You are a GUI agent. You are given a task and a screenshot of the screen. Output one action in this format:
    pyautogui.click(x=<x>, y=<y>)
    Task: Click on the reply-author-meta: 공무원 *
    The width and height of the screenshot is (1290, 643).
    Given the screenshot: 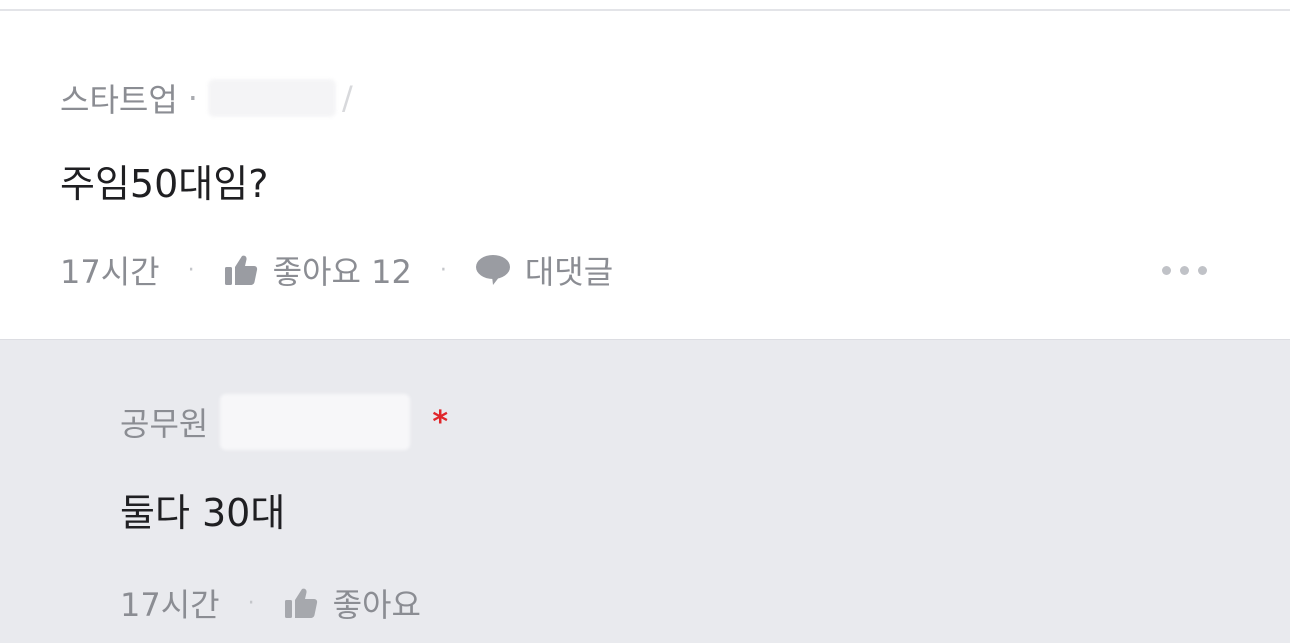 What is the action you would take?
    pyautogui.click(x=284, y=422)
    